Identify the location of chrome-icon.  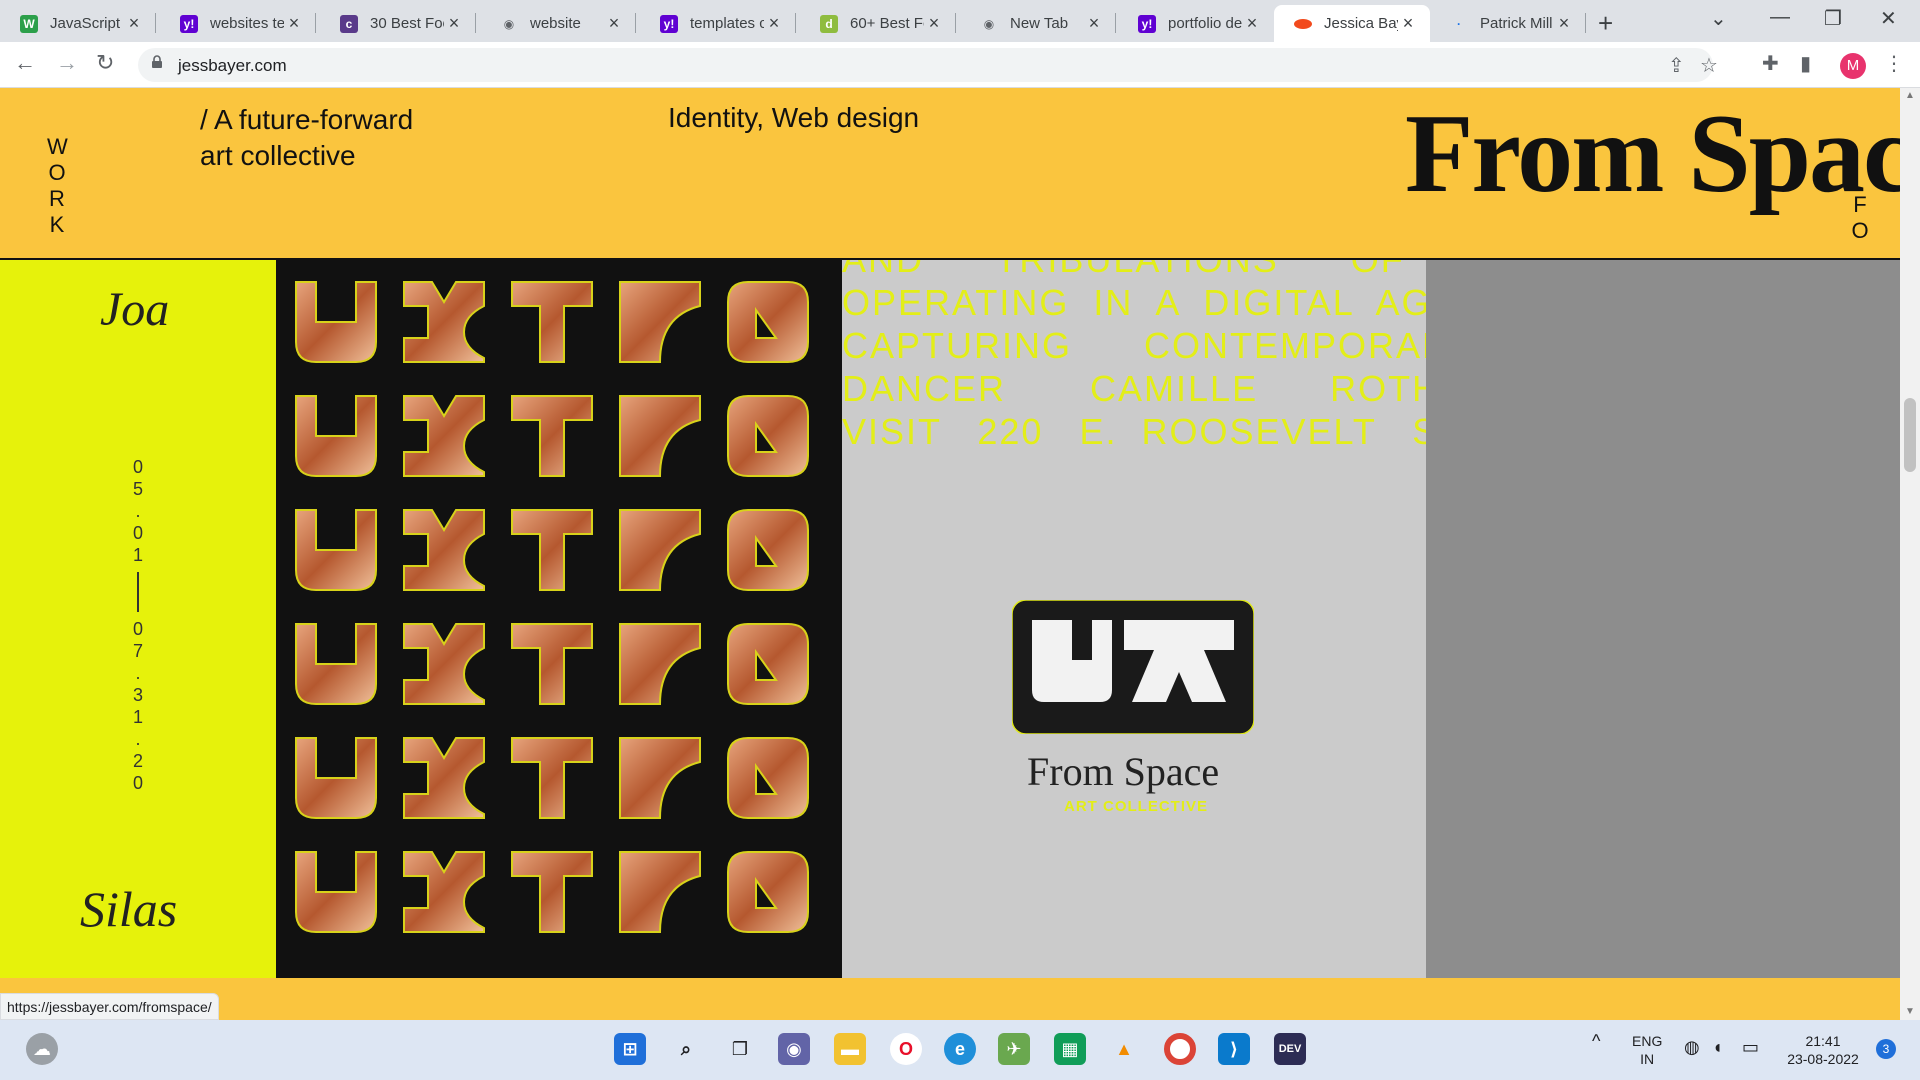
(1180, 1049).